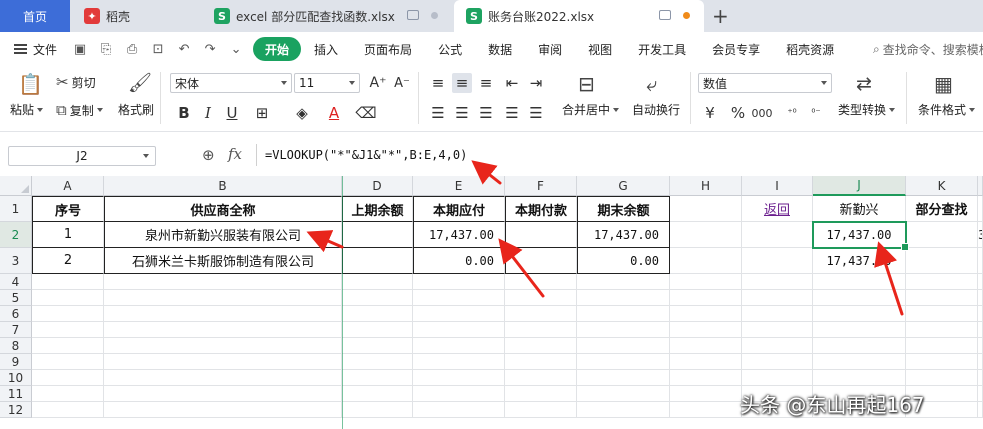  What do you see at coordinates (16, 298) in the screenshot?
I see `row-header-5: 5` at bounding box center [16, 298].